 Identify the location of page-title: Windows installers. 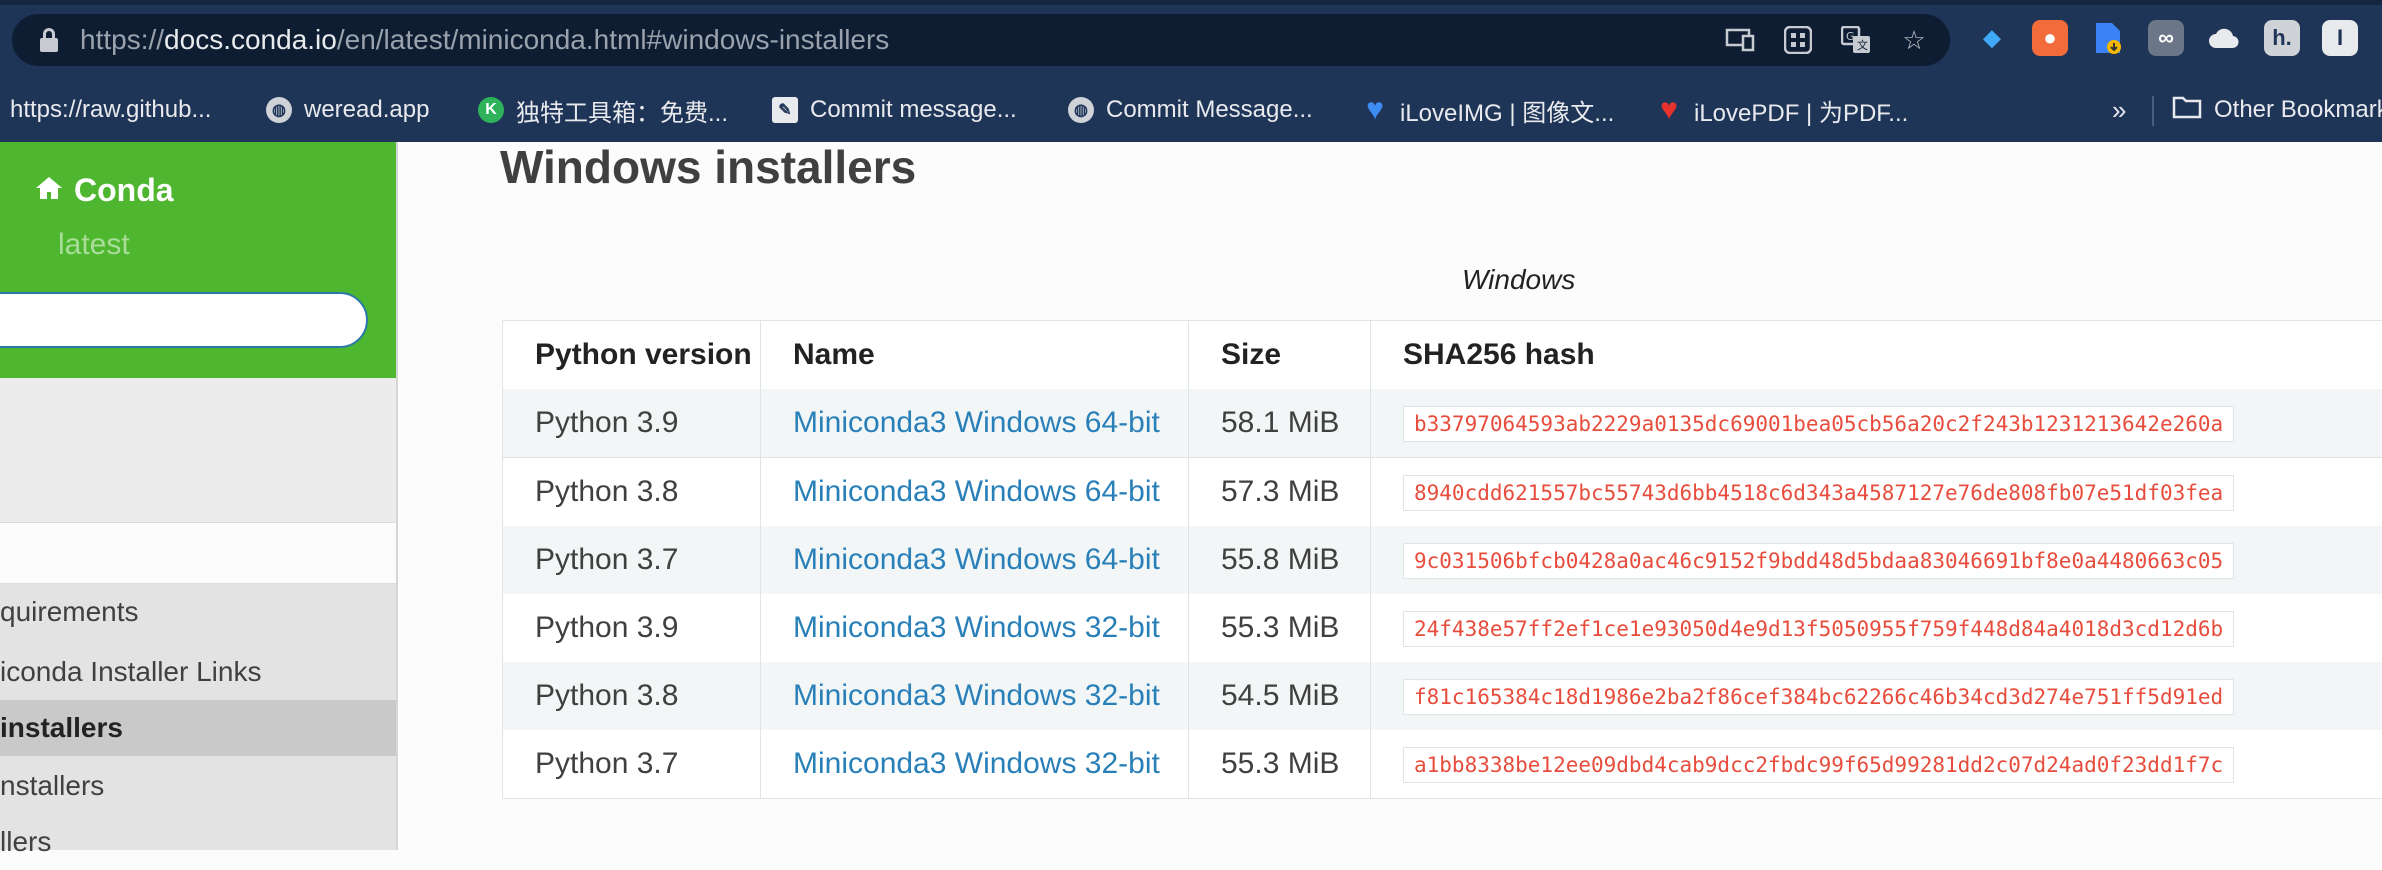
(708, 167).